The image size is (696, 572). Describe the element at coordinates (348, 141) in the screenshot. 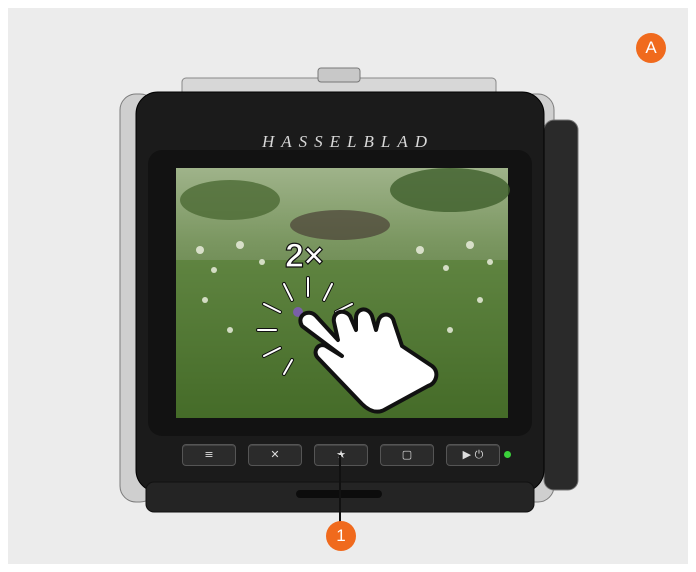

I see `brand-logo: HASSELBLAD` at that location.